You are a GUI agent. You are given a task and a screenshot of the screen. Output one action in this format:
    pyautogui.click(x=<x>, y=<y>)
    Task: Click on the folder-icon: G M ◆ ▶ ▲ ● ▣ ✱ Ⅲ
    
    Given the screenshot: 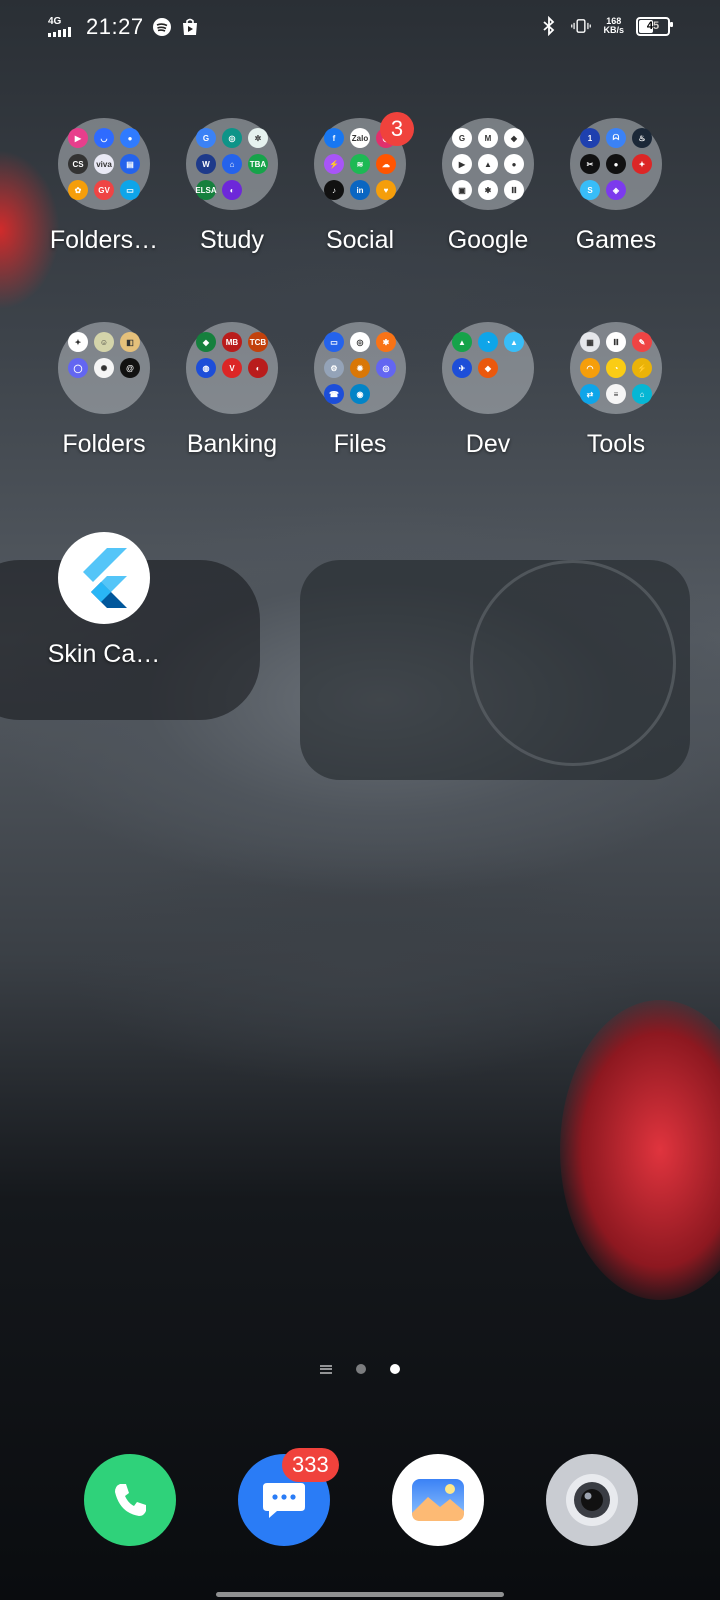 What is the action you would take?
    pyautogui.click(x=488, y=164)
    